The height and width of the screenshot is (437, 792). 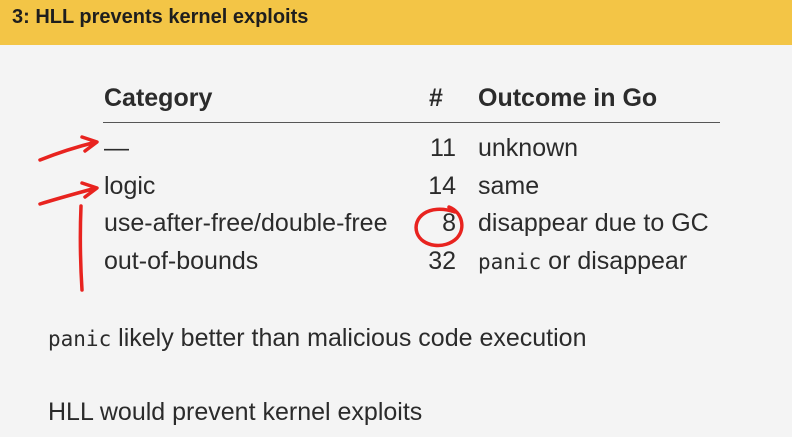 What do you see at coordinates (442, 186) in the screenshot?
I see `row-2-count: 14` at bounding box center [442, 186].